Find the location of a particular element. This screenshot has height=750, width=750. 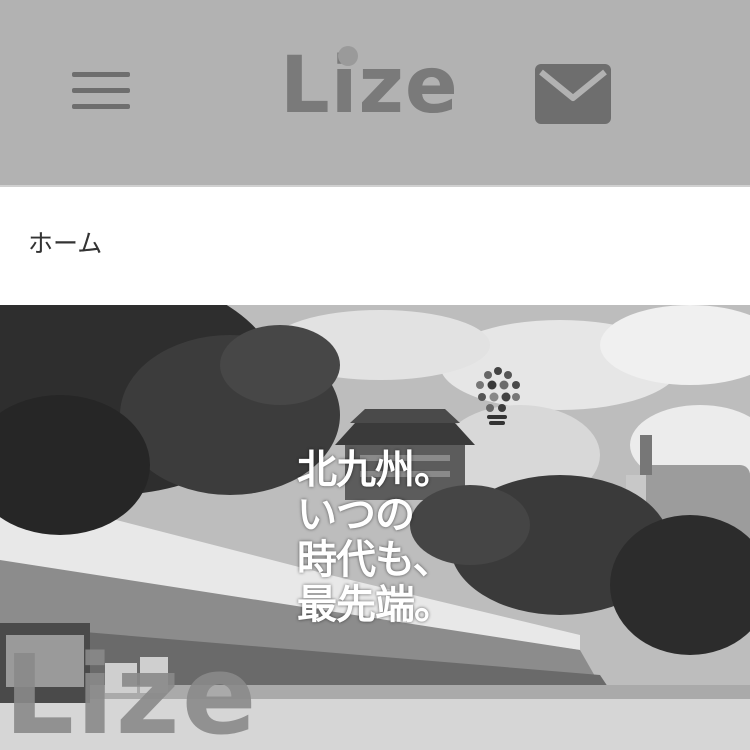

logo-dot is located at coordinates (348, 56).